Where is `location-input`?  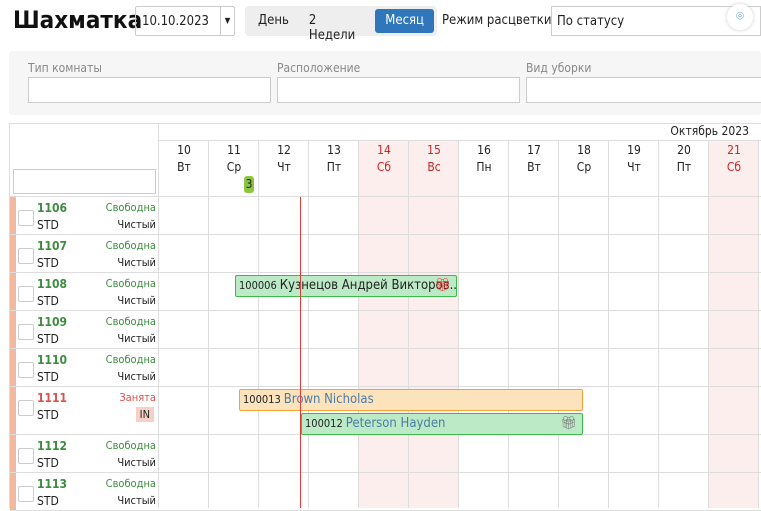 location-input is located at coordinates (398, 90).